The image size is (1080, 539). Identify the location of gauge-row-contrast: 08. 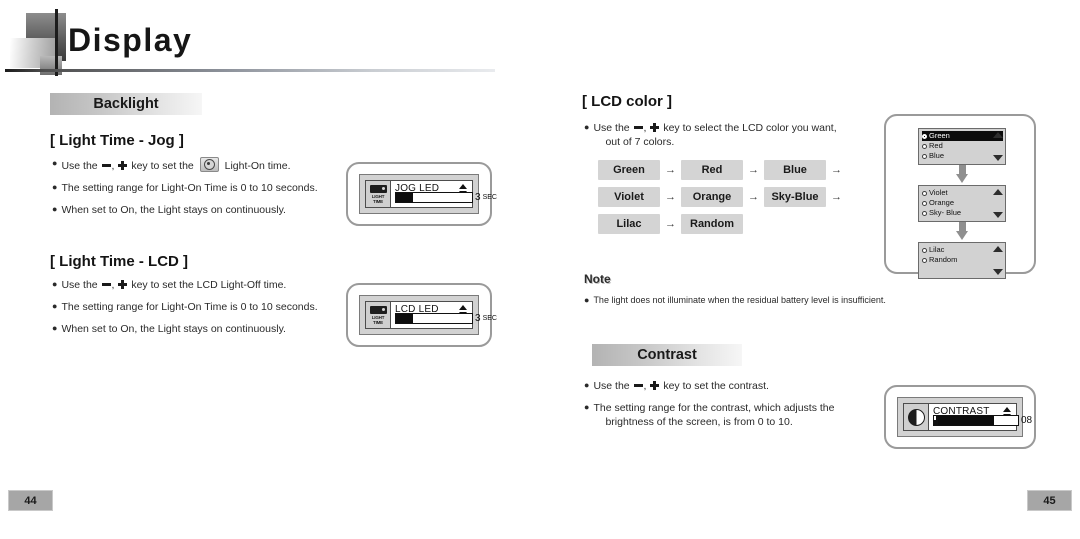
(982, 420).